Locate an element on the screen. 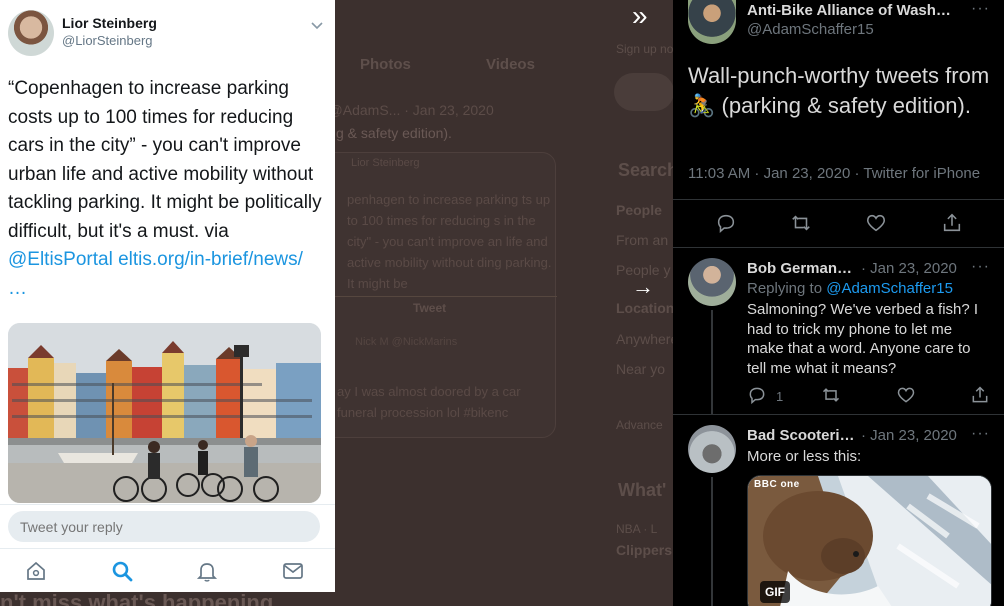  replying-to: Replying to @AdamSchaffer15 is located at coordinates (850, 288).